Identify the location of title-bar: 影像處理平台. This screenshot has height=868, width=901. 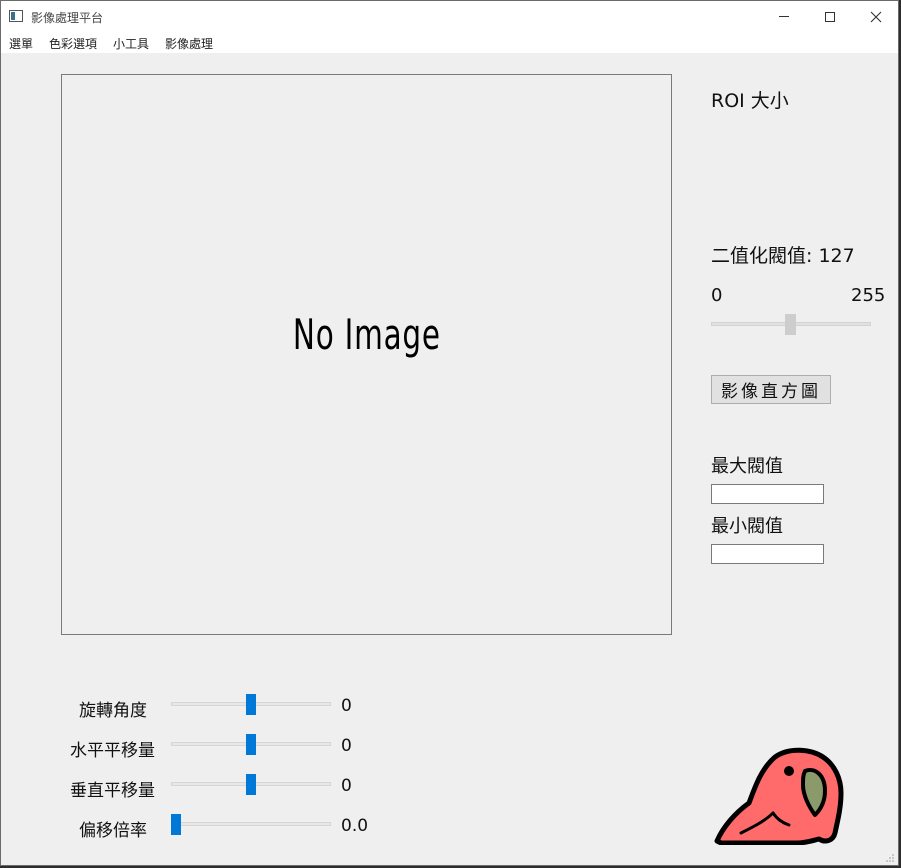
(449, 16).